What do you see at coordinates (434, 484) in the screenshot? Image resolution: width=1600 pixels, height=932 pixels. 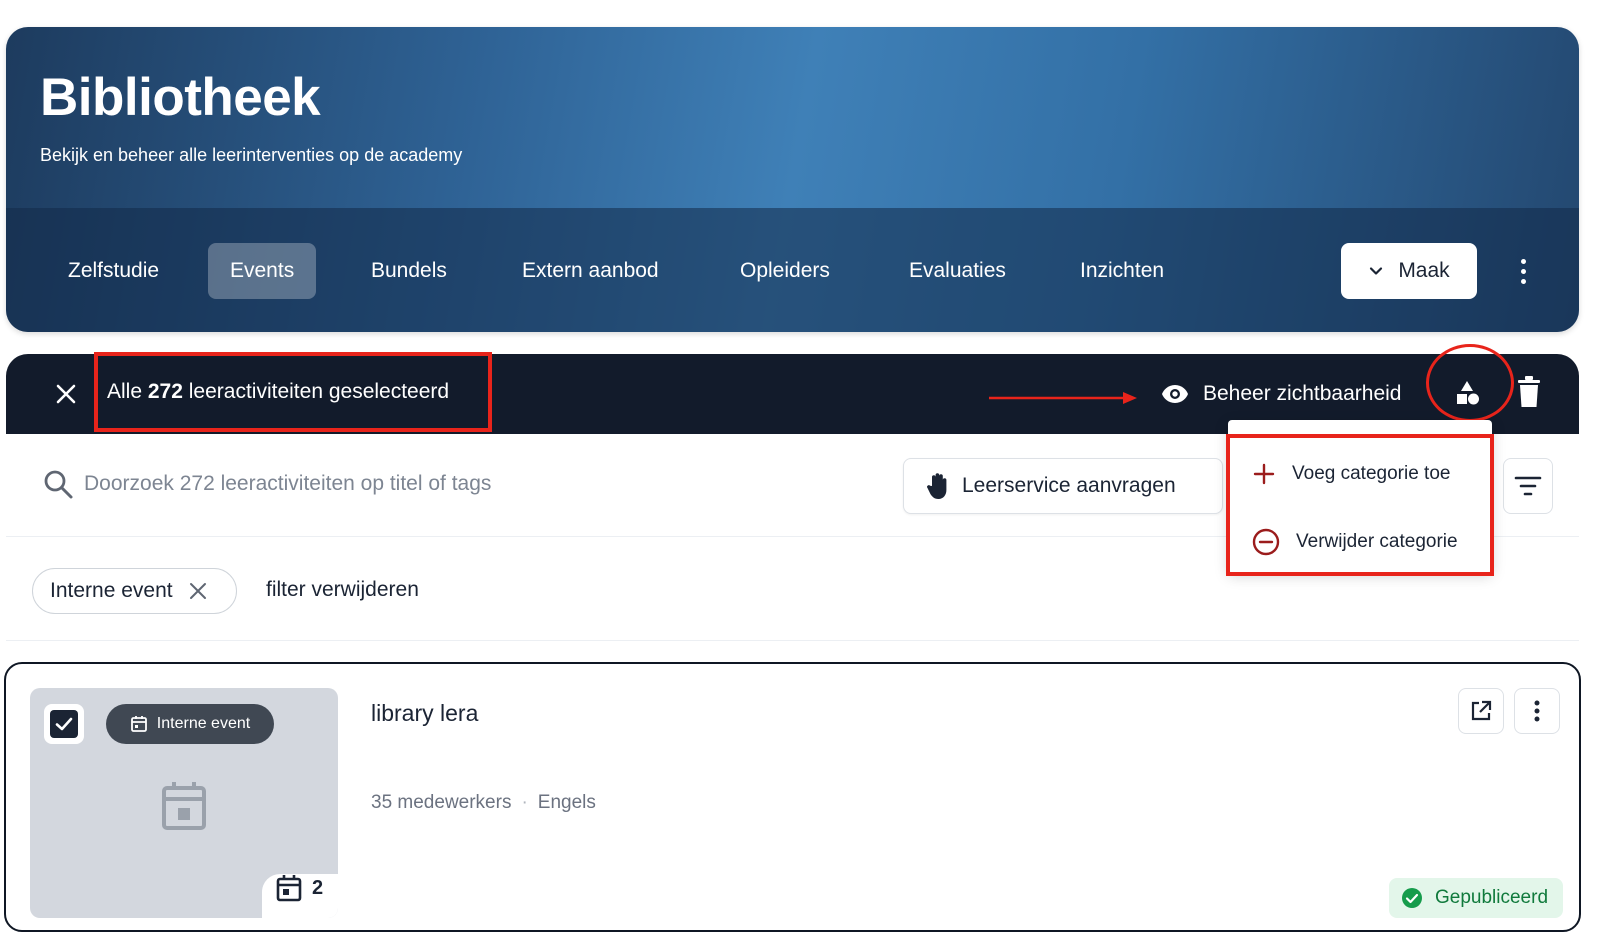 I see `search-input` at bounding box center [434, 484].